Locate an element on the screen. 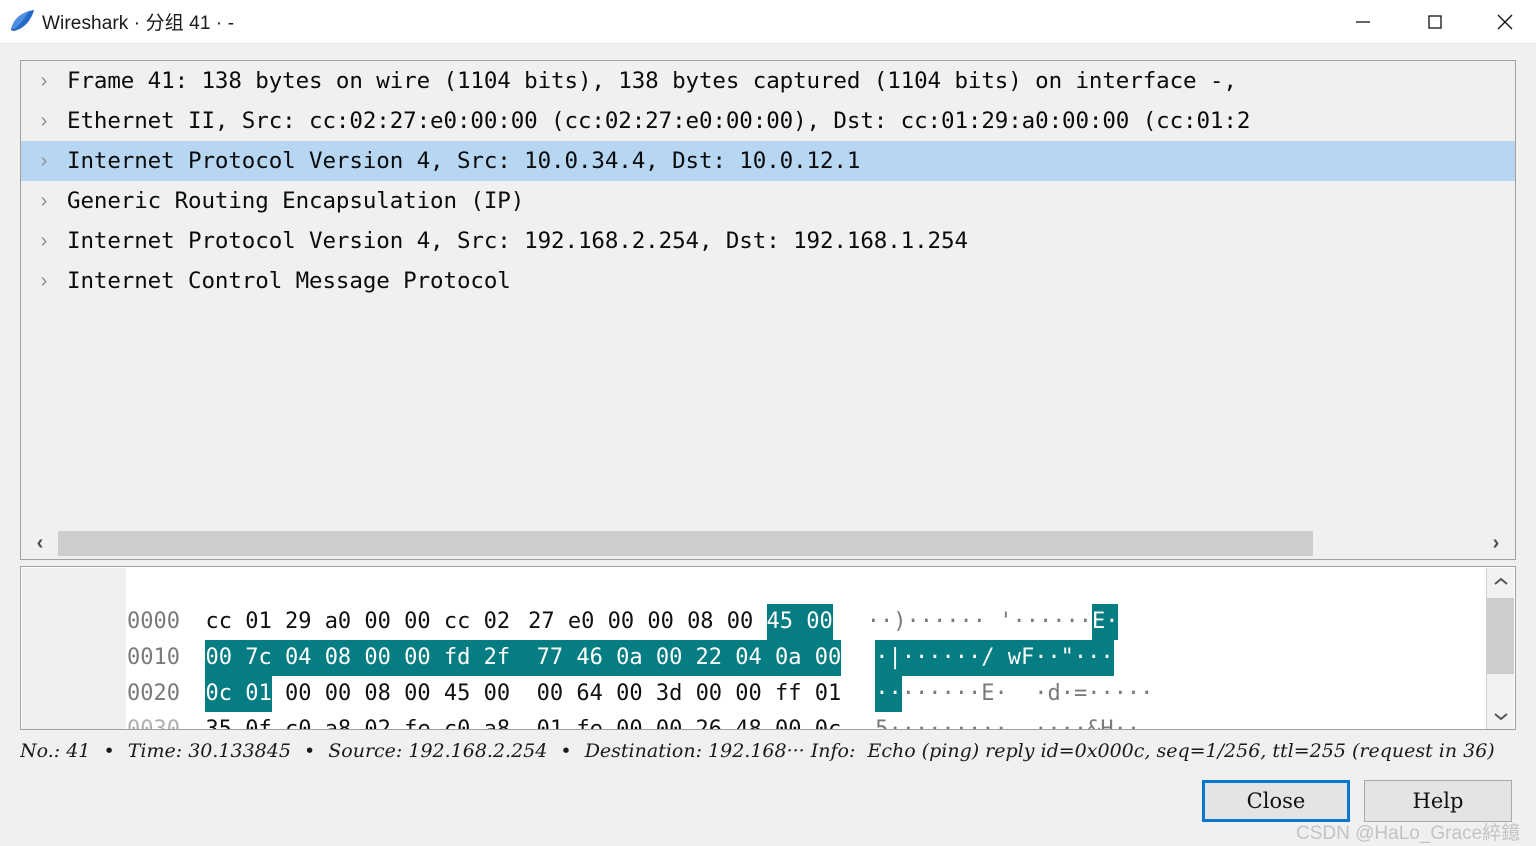  close-window-icon is located at coordinates (1505, 21).